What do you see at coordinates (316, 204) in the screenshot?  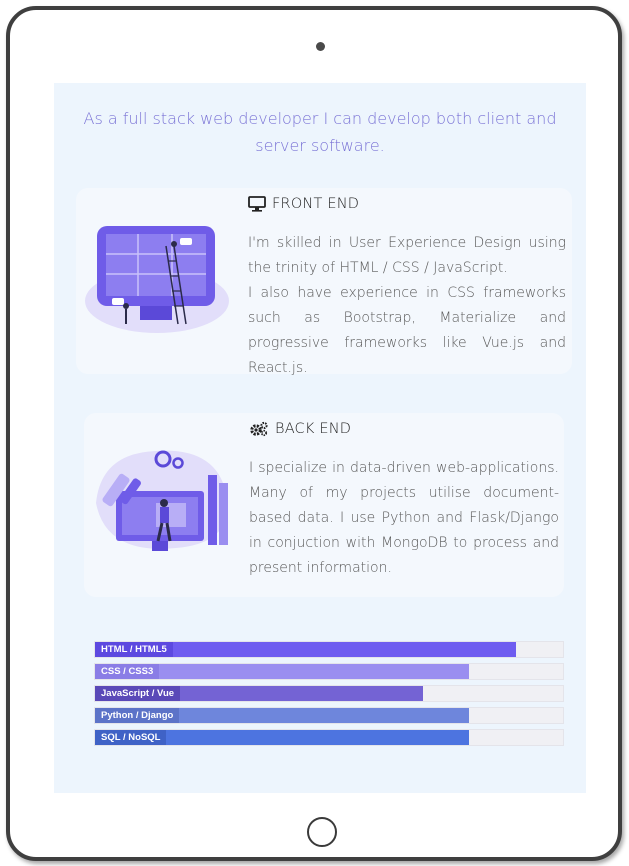 I see `front-end-title-label: FRONT END` at bounding box center [316, 204].